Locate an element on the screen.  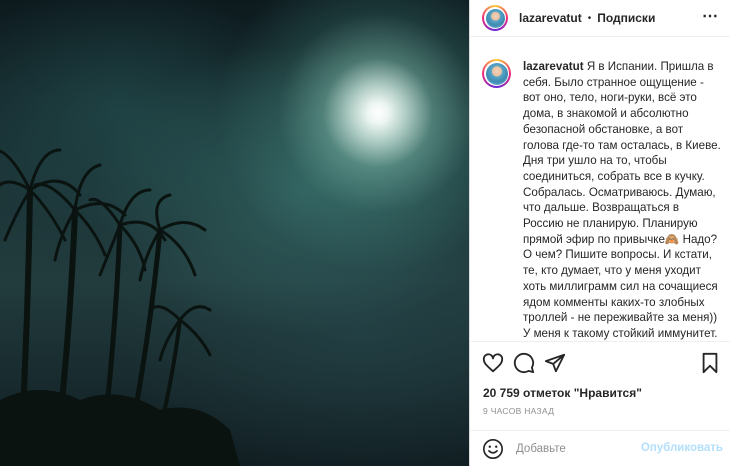
comment-bar: Добавьте Опубликовать is located at coordinates (600, 448).